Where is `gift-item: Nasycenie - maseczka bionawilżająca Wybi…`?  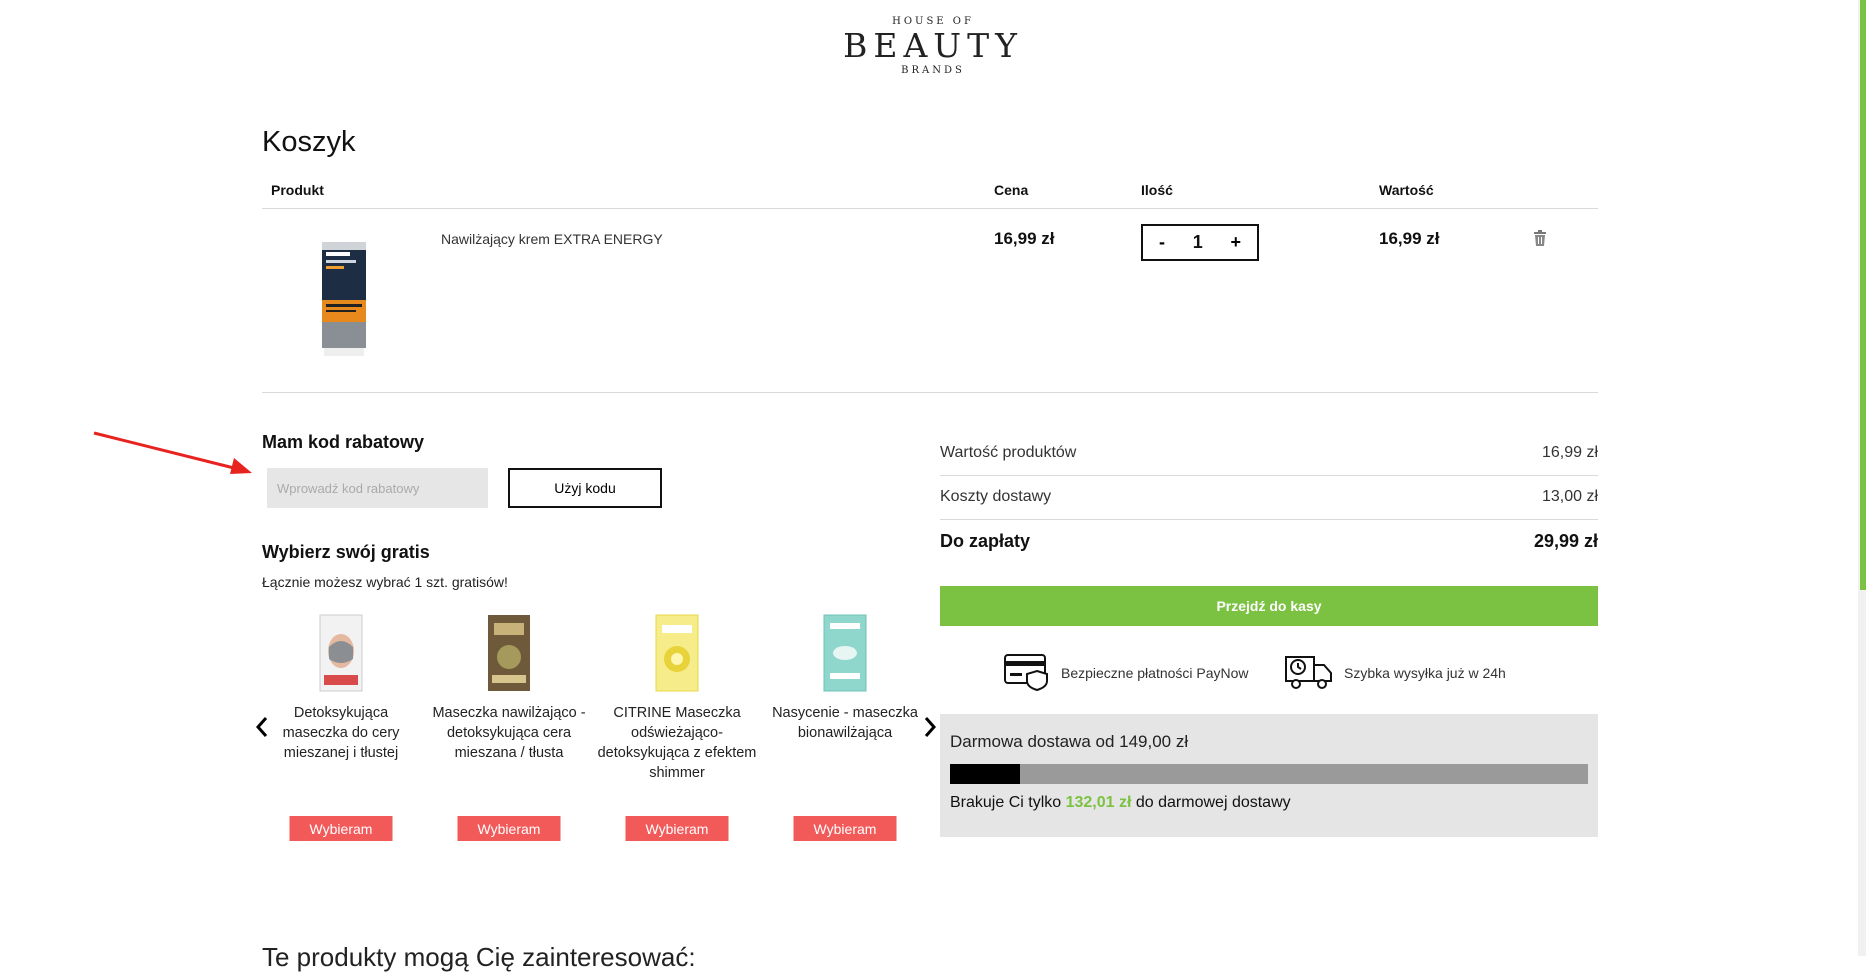 gift-item: Nasycenie - maseczka bionawilżająca Wybi… is located at coordinates (845, 727).